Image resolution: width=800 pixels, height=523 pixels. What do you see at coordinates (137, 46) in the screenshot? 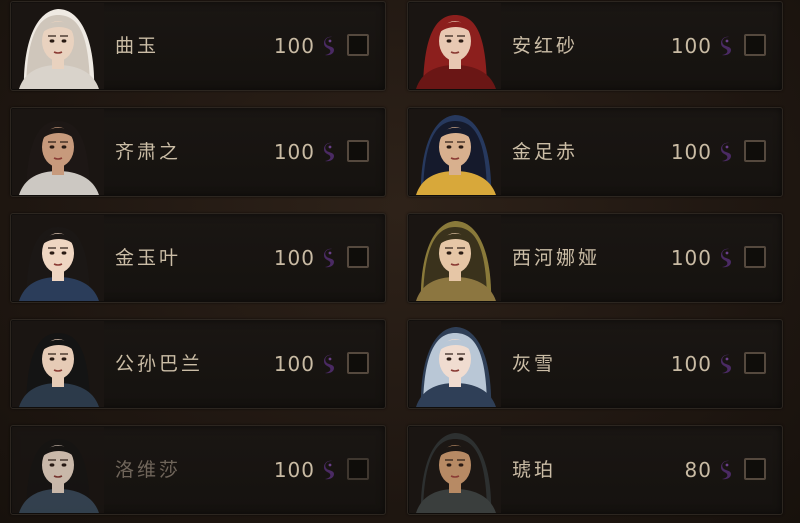
I see `character-name: 曲玉` at bounding box center [137, 46].